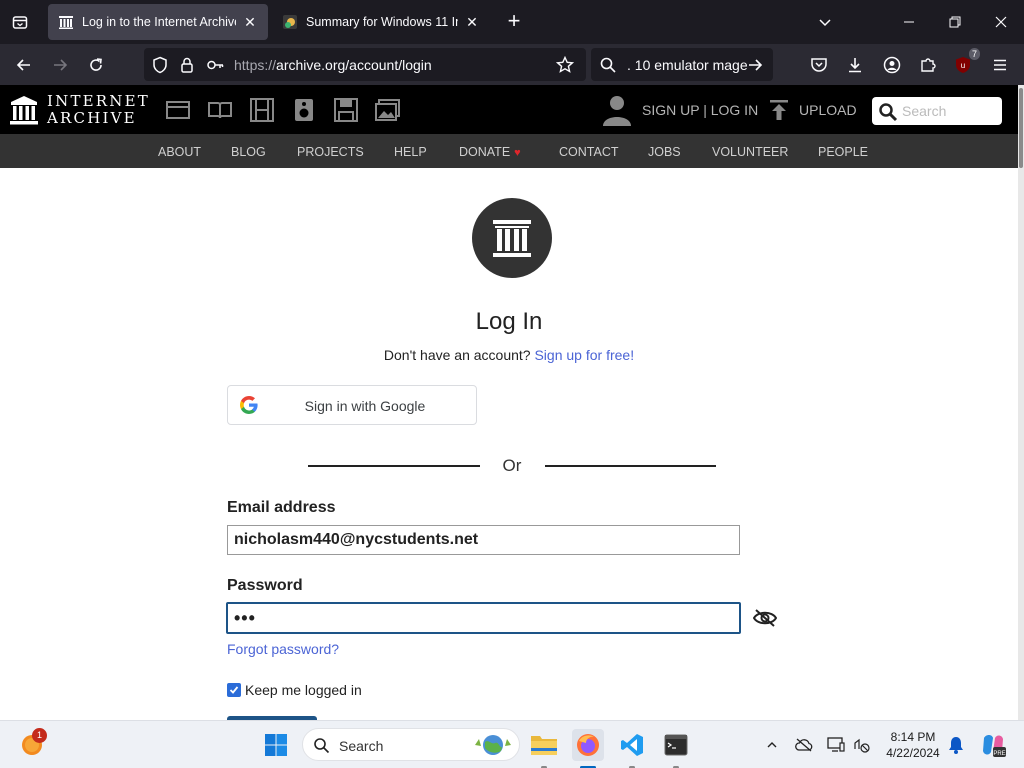  I want to click on nav-jobs: JOBS, so click(664, 152).